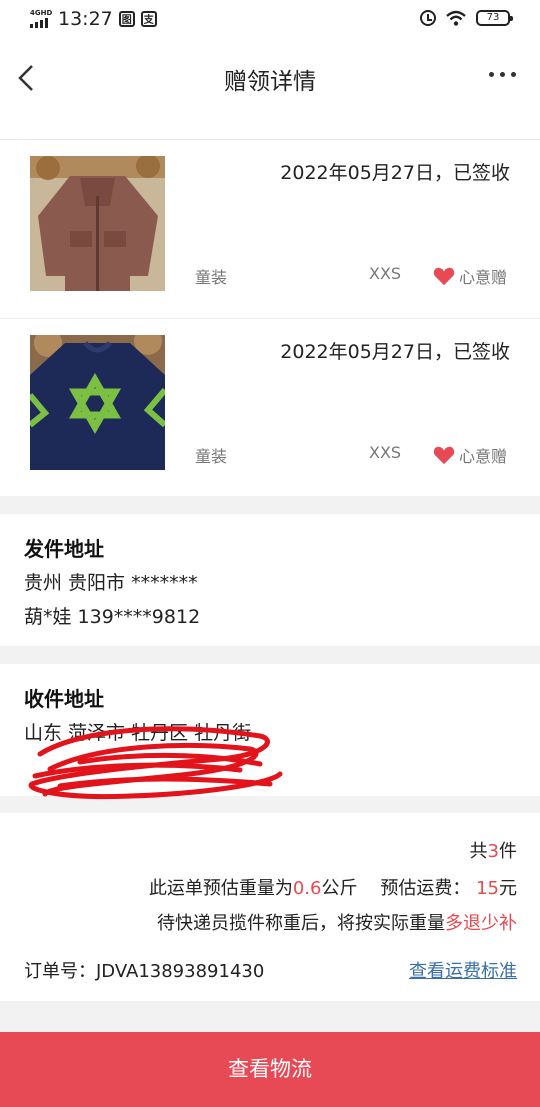 Image resolution: width=540 pixels, height=1107 pixels. I want to click on weight-fee-line: 此运单预估重量为0.6公斤 预估运费： 15元, so click(332, 888).